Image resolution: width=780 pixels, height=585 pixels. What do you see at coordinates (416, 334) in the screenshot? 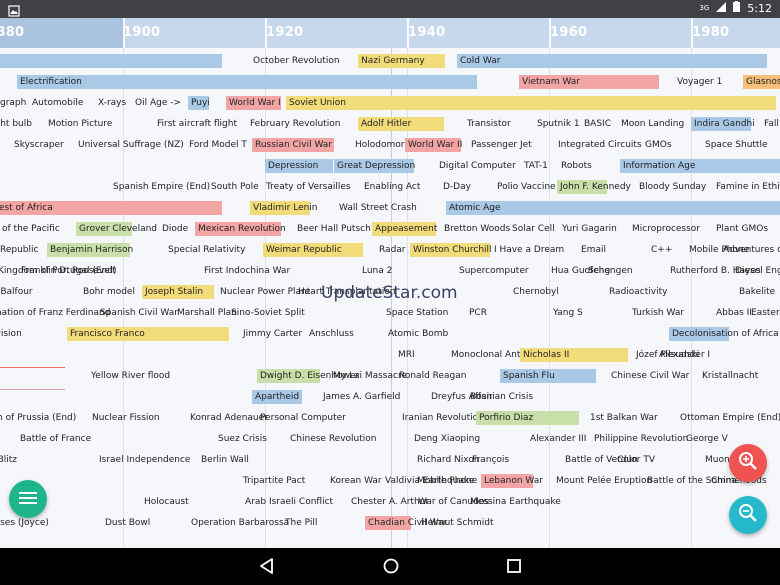
I see `event-atomic-bomb: Atomic Bomb` at bounding box center [416, 334].